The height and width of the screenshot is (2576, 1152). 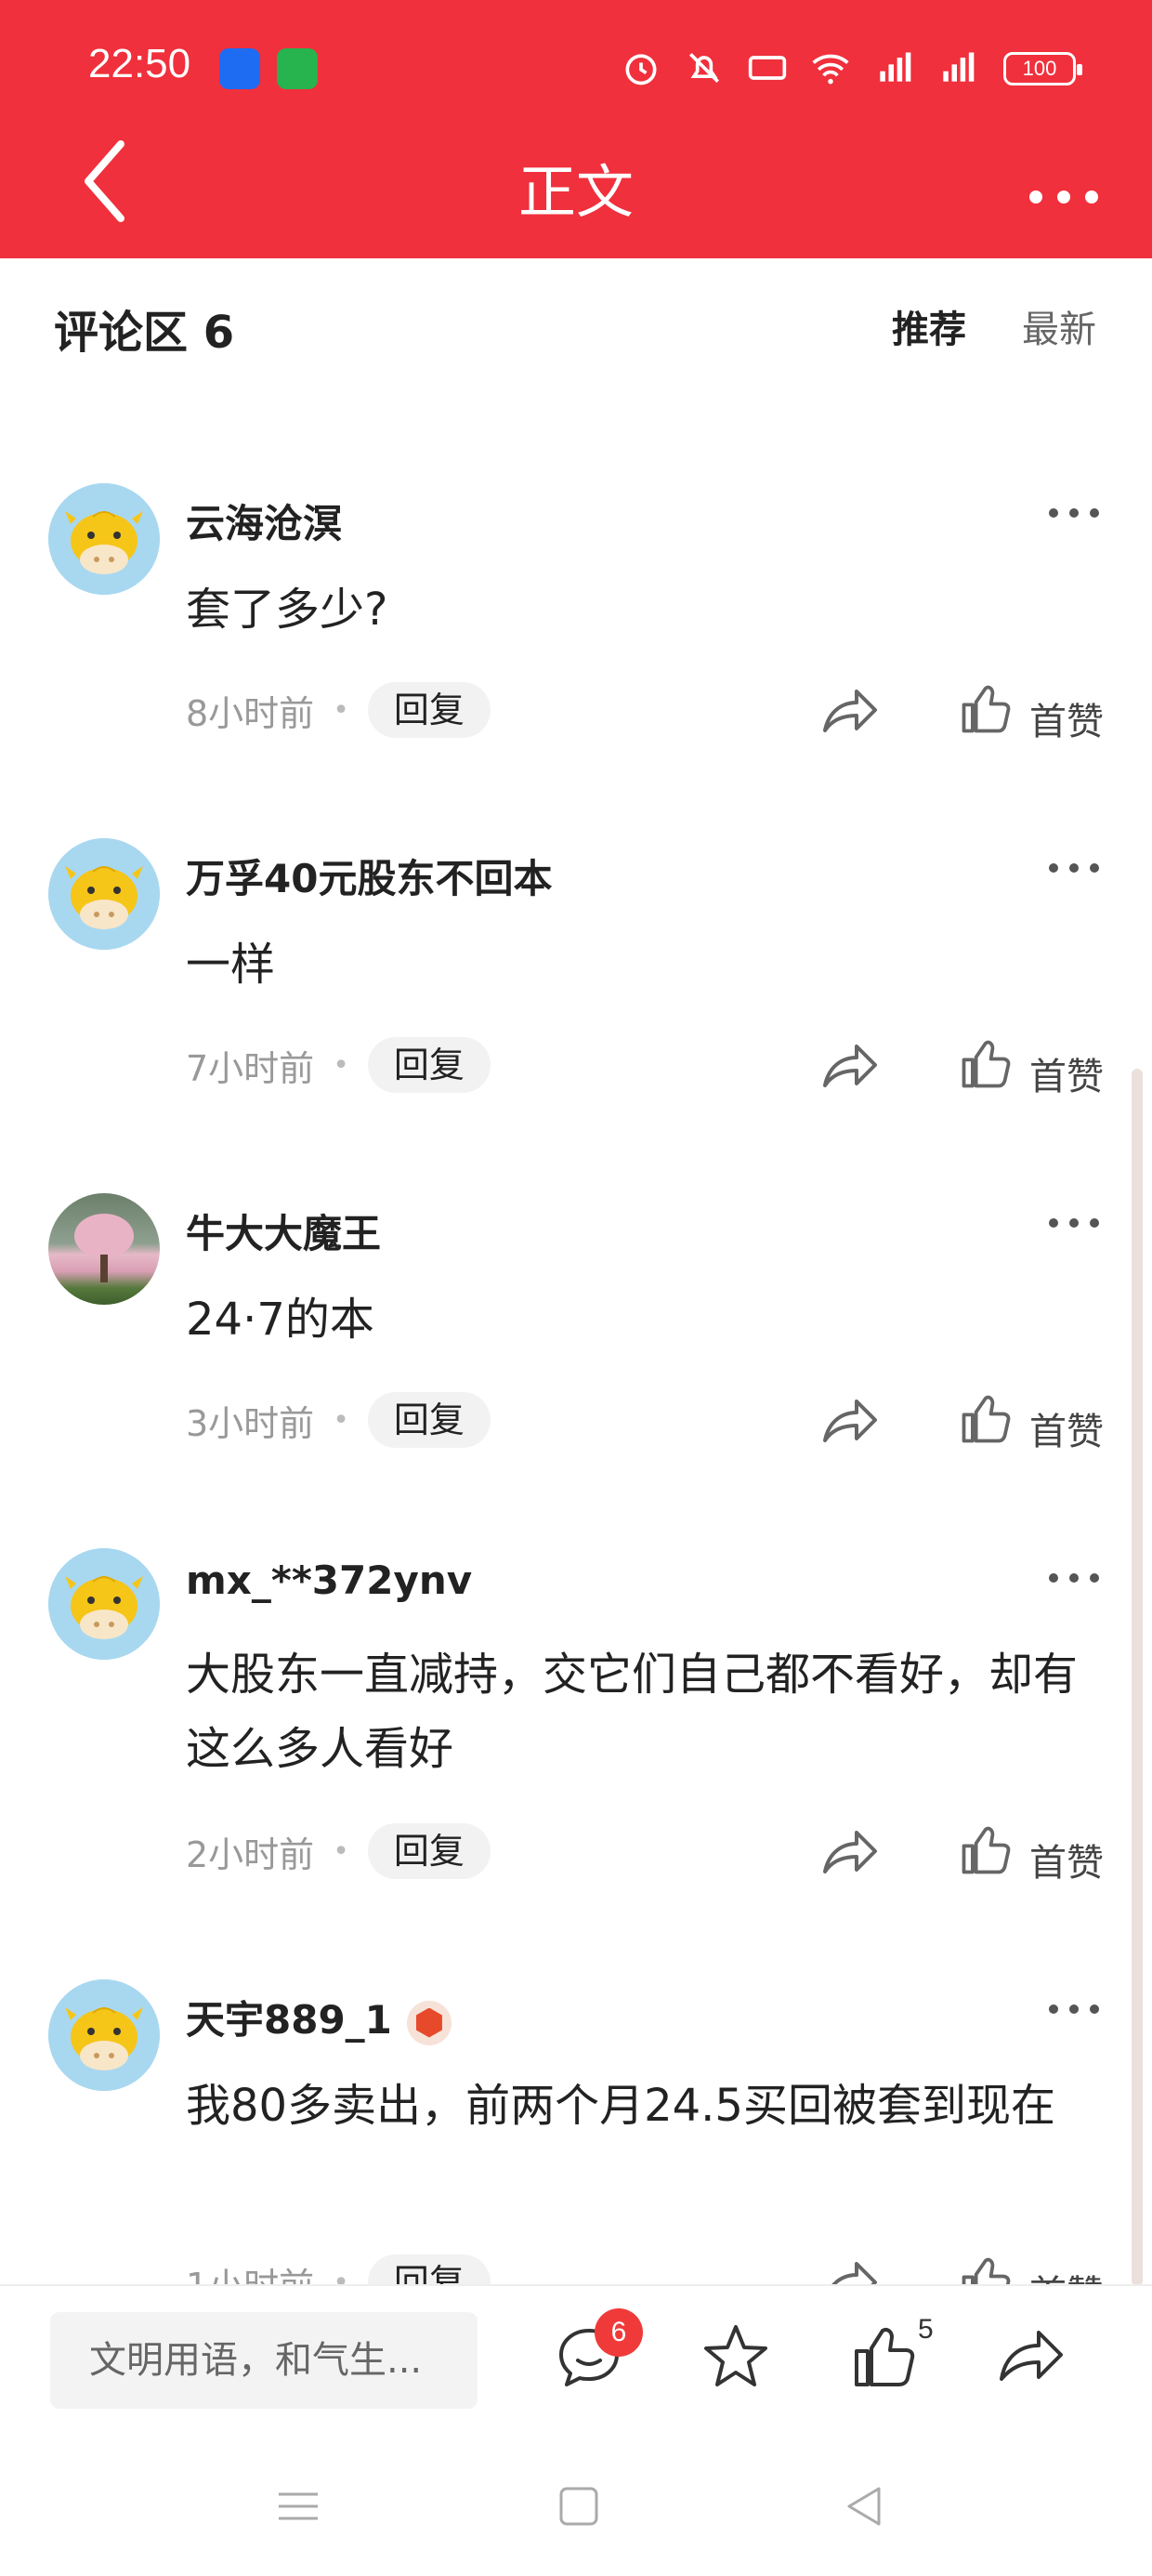 What do you see at coordinates (231, 965) in the screenshot?
I see `comment-text: 一样` at bounding box center [231, 965].